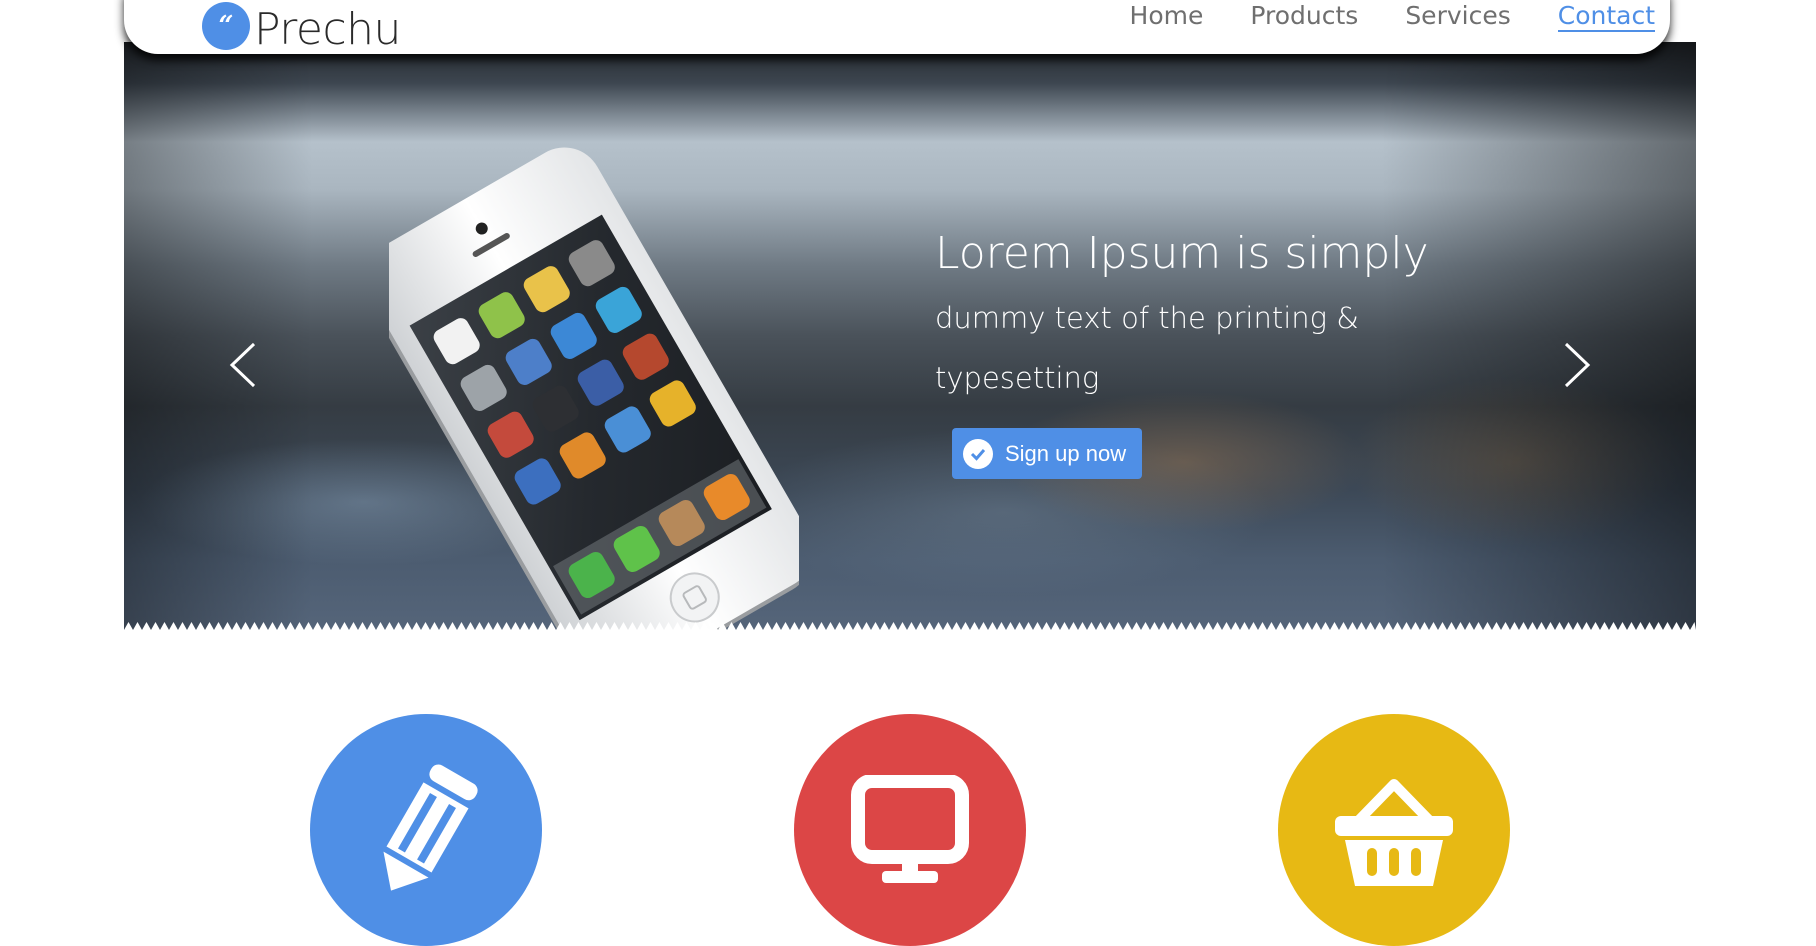 The height and width of the screenshot is (946, 1816). Describe the element at coordinates (594, 388) in the screenshot. I see `phone-image` at that location.